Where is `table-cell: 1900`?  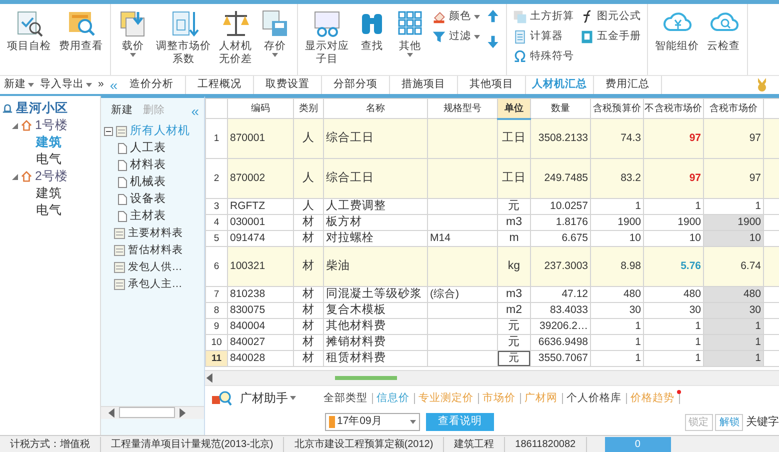
table-cell: 1900 is located at coordinates (734, 222).